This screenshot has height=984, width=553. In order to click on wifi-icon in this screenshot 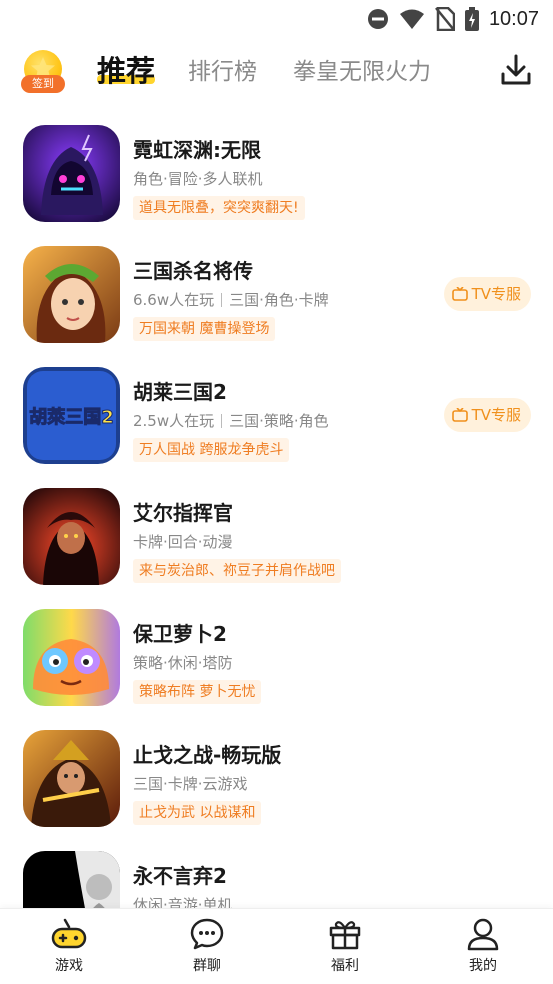, I will do `click(411, 19)`.